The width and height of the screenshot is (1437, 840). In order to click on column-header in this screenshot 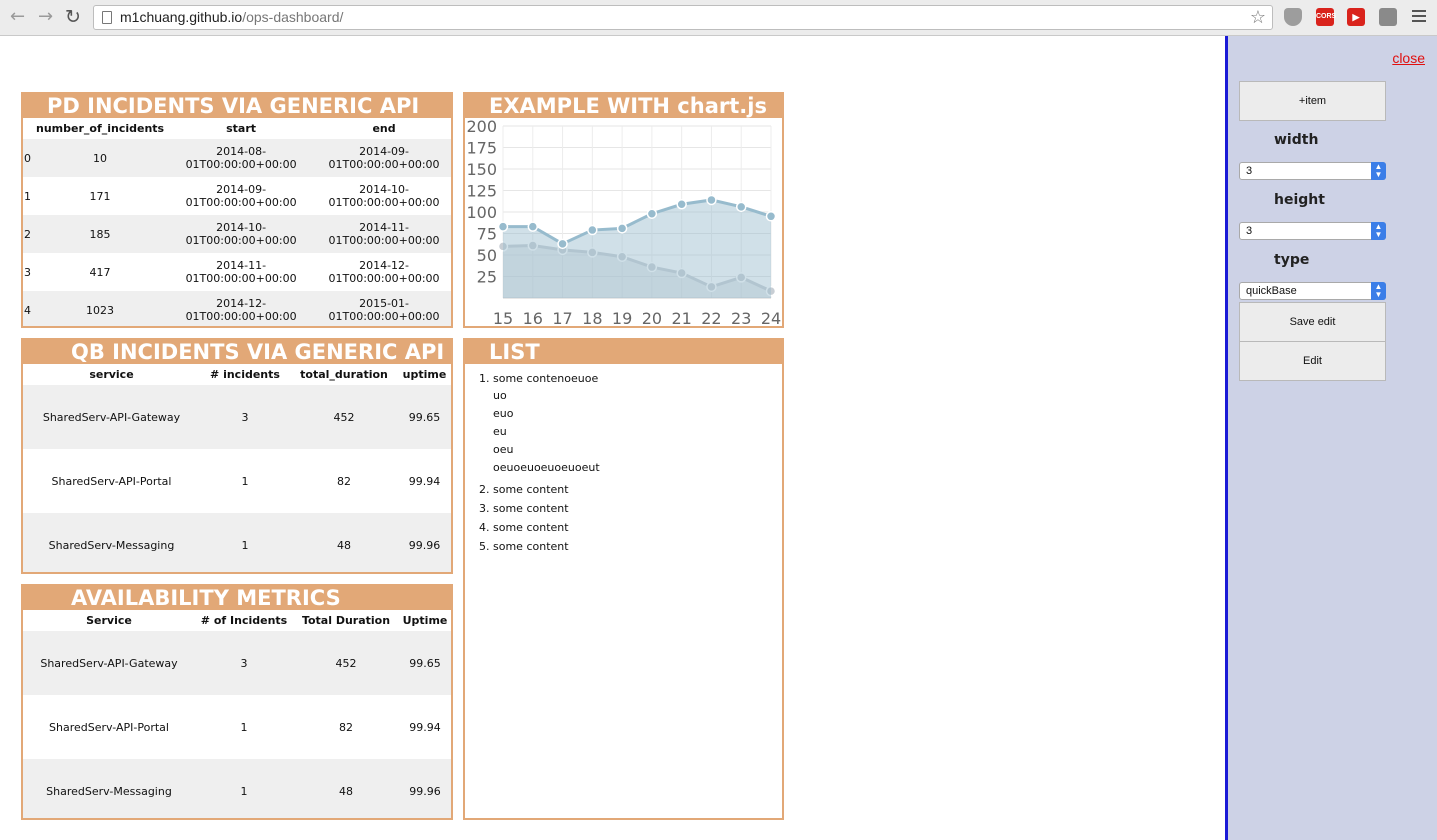, I will do `click(29, 128)`.